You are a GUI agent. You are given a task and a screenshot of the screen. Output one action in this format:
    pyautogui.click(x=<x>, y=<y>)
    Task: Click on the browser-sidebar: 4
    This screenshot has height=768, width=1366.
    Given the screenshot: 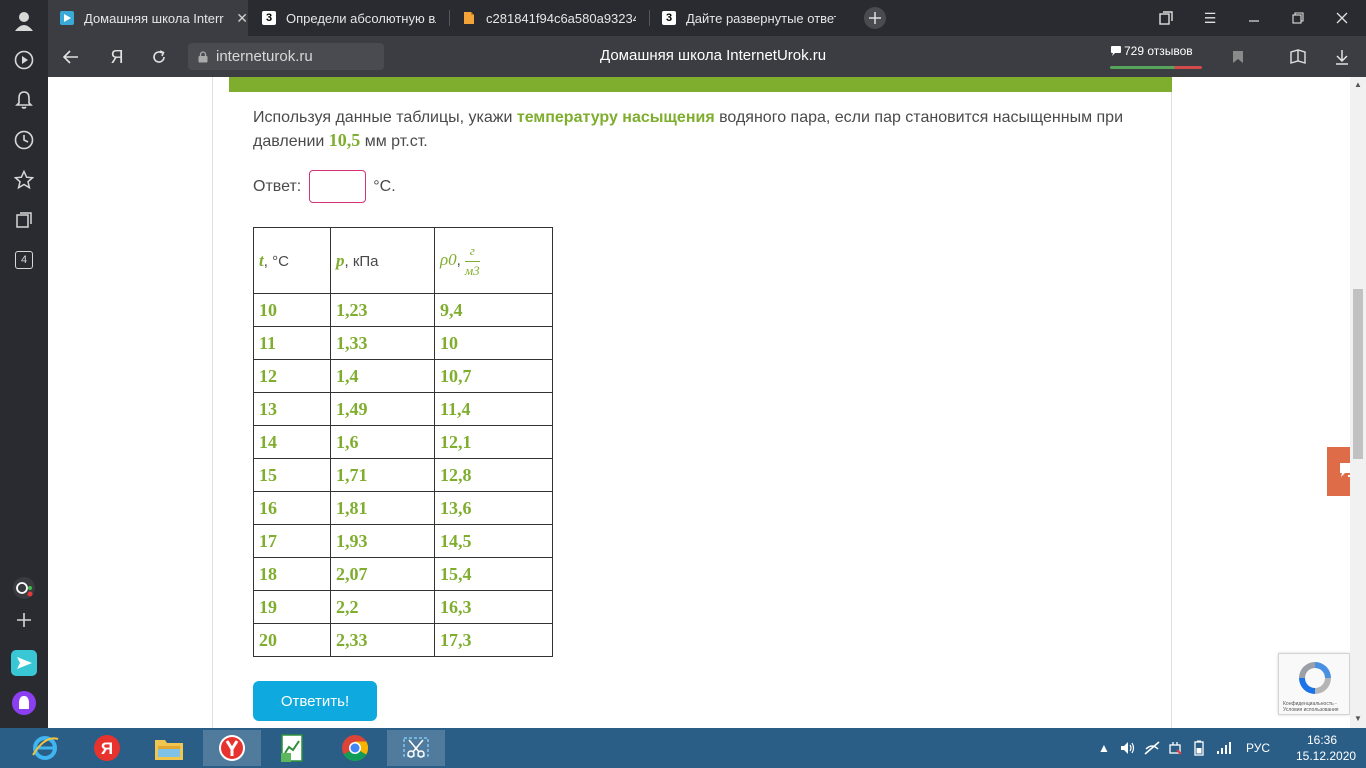 What is the action you would take?
    pyautogui.click(x=24, y=364)
    